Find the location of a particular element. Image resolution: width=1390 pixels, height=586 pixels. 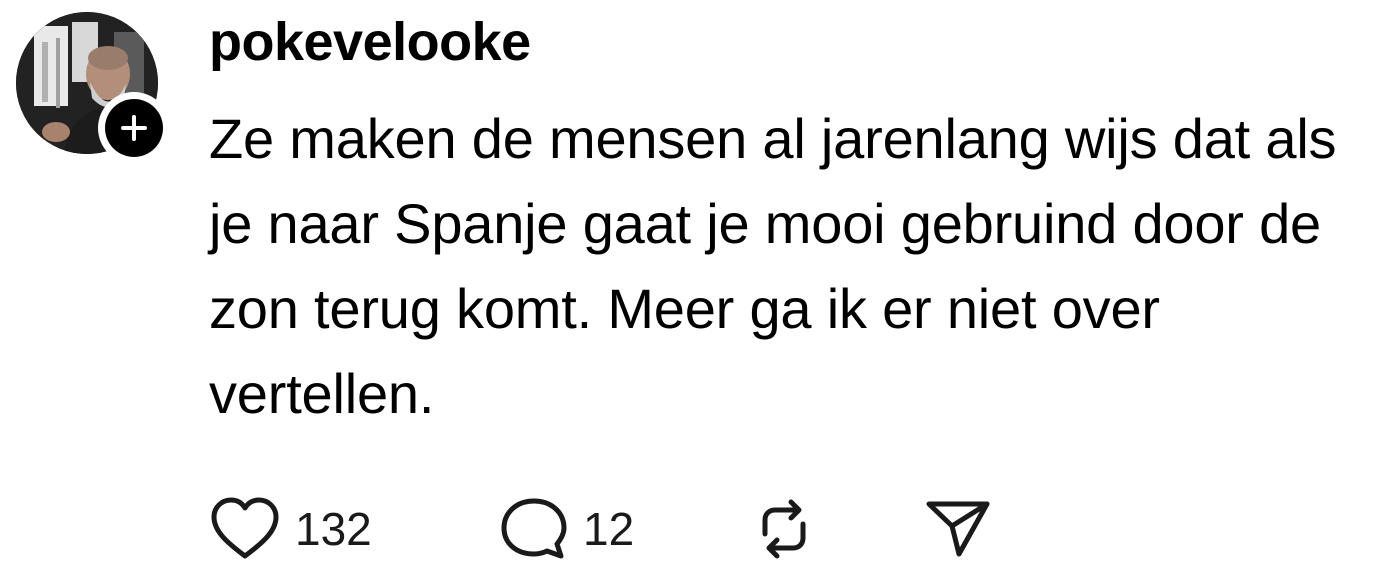

like-count: 132 is located at coordinates (333, 529).